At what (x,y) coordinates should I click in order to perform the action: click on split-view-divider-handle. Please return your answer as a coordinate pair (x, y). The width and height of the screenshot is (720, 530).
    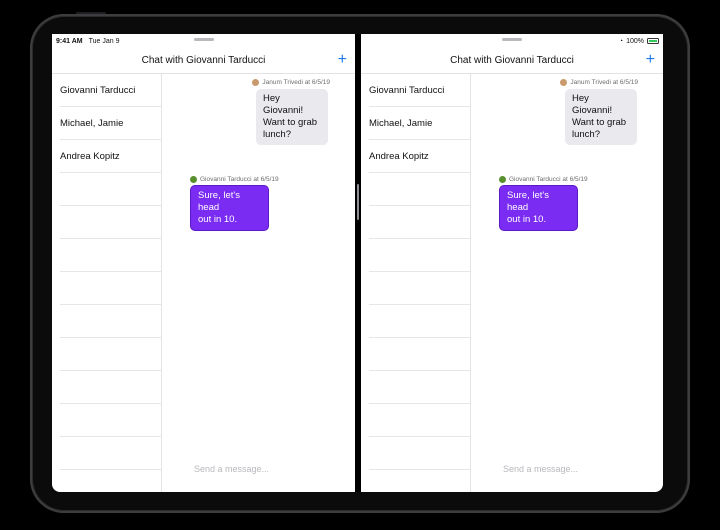
    Looking at the image, I should click on (358, 202).